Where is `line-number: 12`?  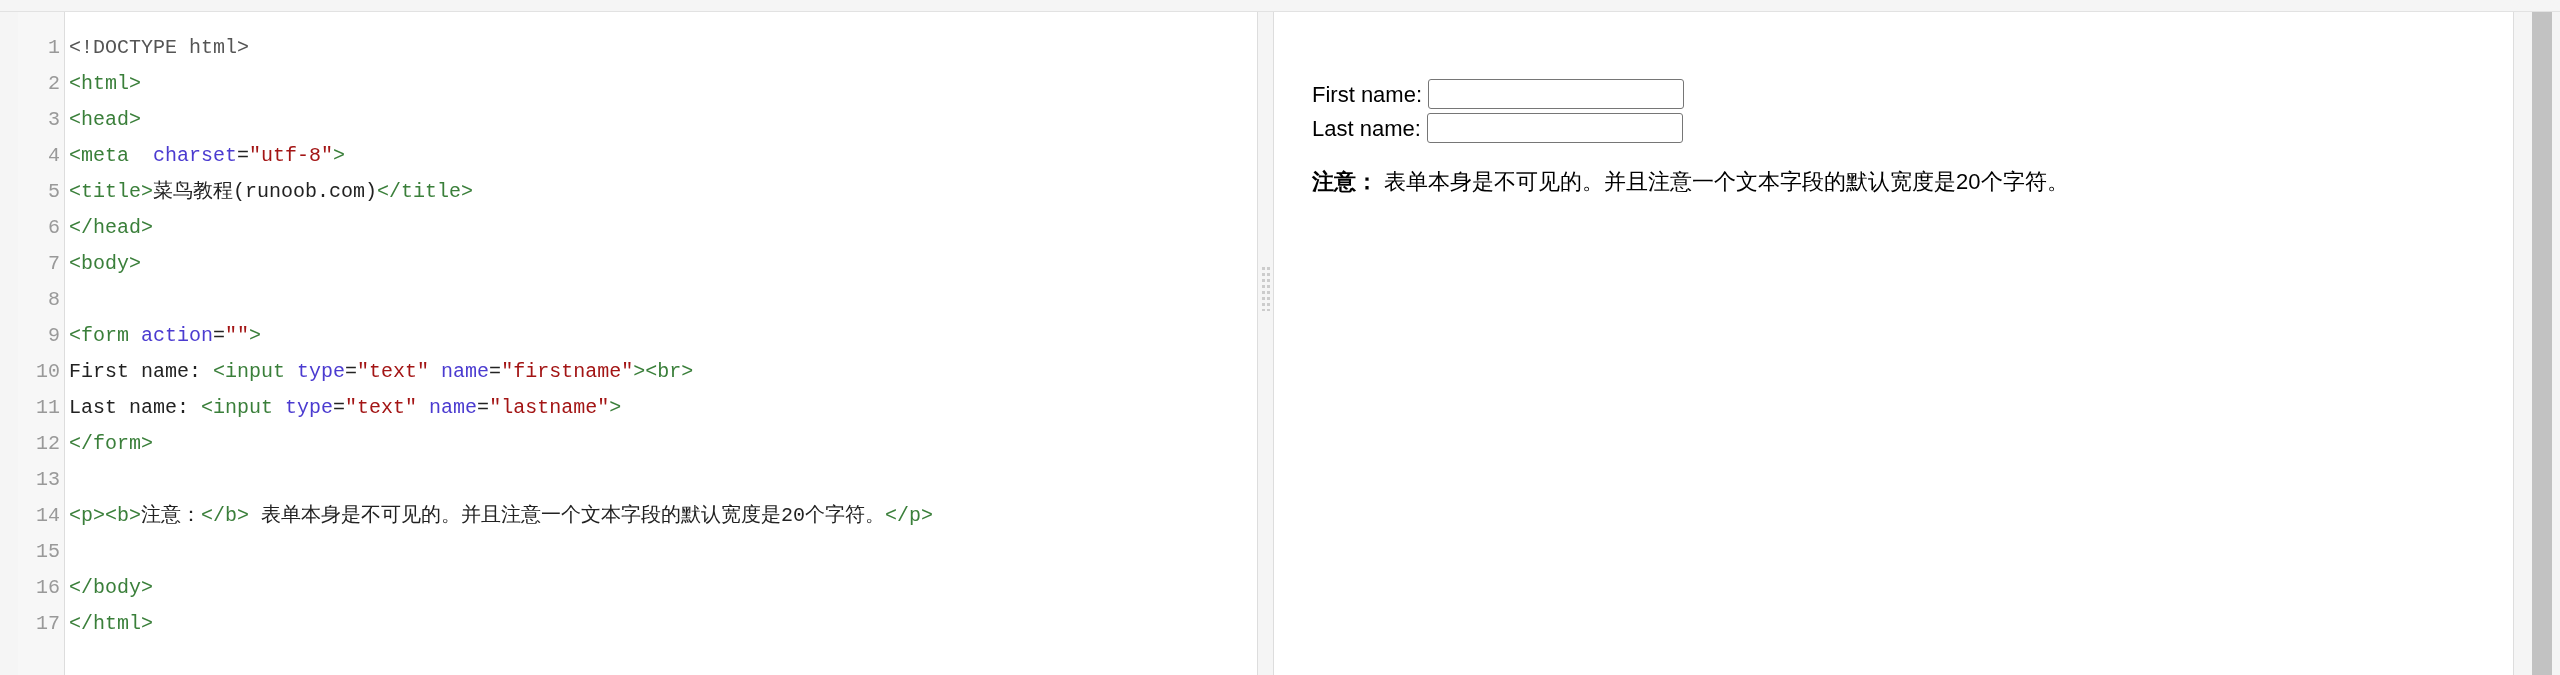
line-number: 12 is located at coordinates (48, 444).